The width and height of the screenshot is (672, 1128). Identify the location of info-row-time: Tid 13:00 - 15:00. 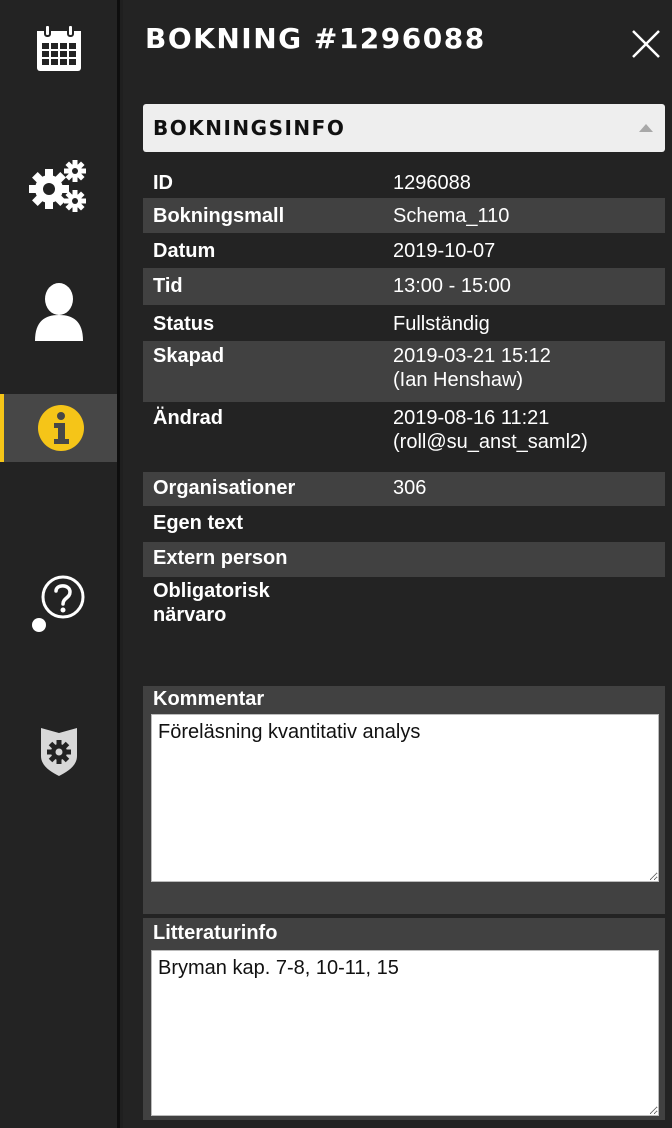
(404, 286).